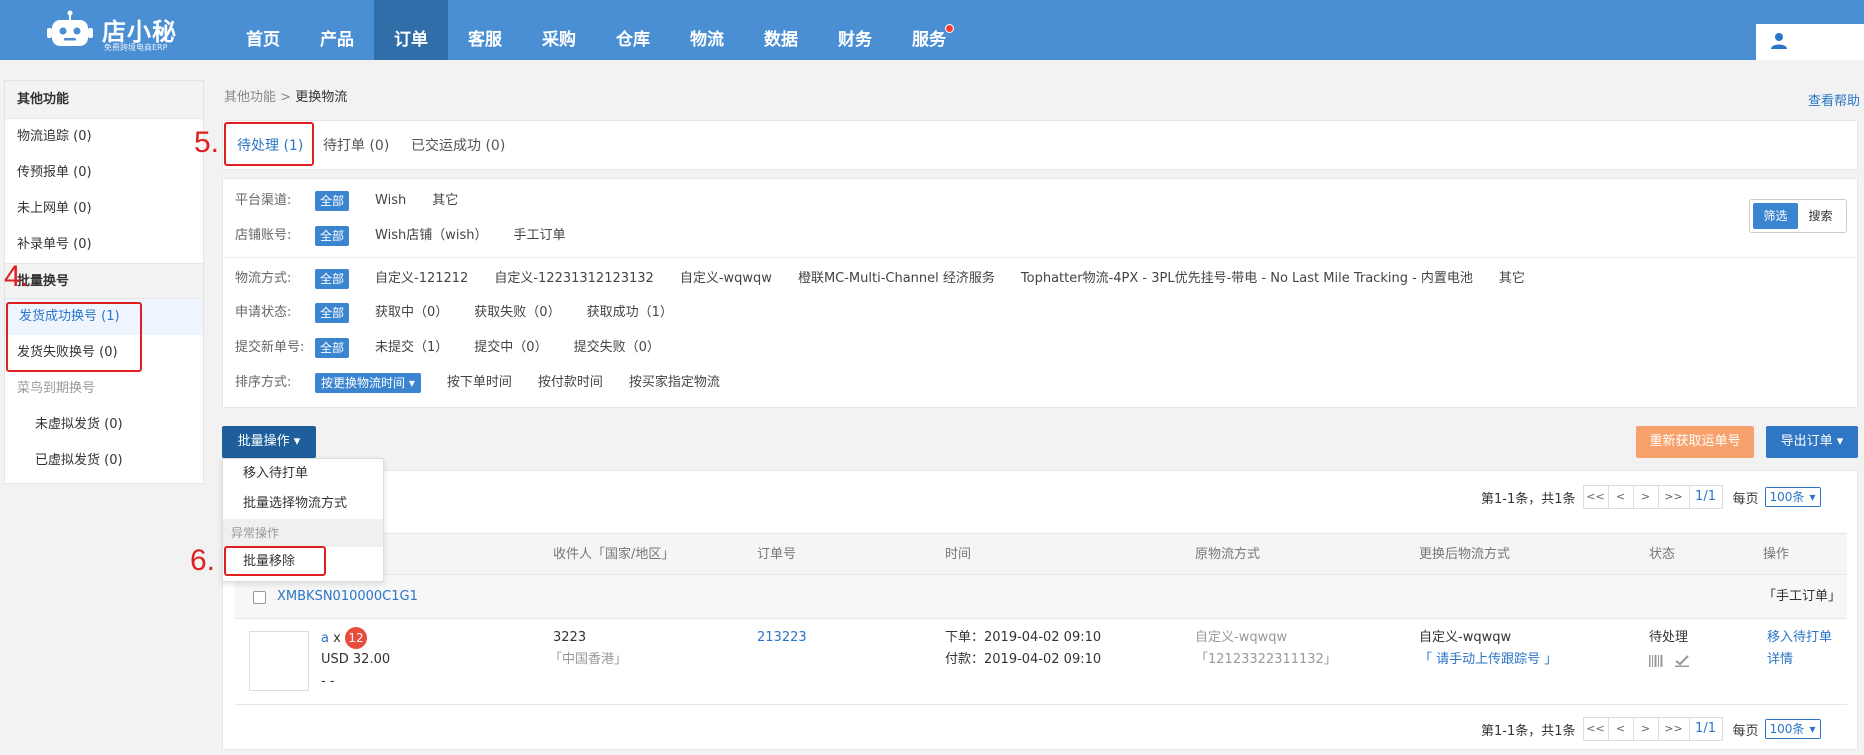 The width and height of the screenshot is (1864, 755). Describe the element at coordinates (104, 389) in the screenshot. I see `sidebar-item-cainiao: 菜鸟到期换号` at that location.